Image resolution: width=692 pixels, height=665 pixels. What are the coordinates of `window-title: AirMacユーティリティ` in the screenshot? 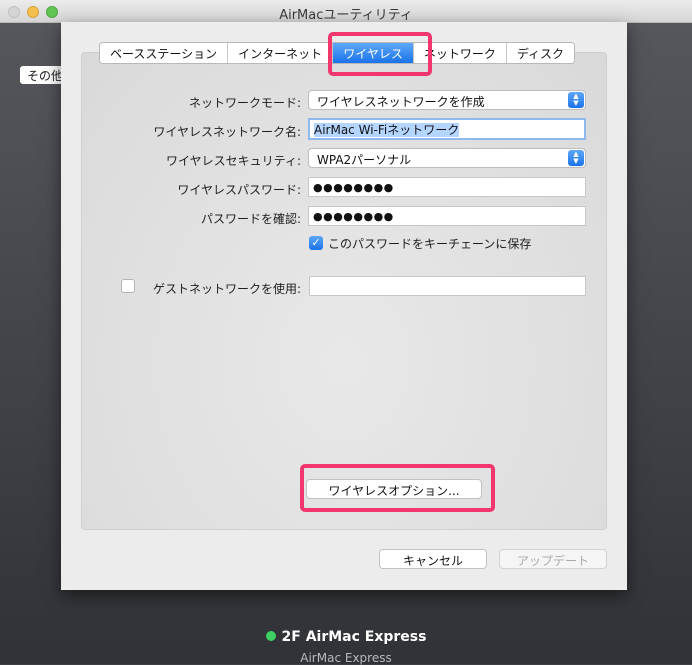 It's located at (346, 15).